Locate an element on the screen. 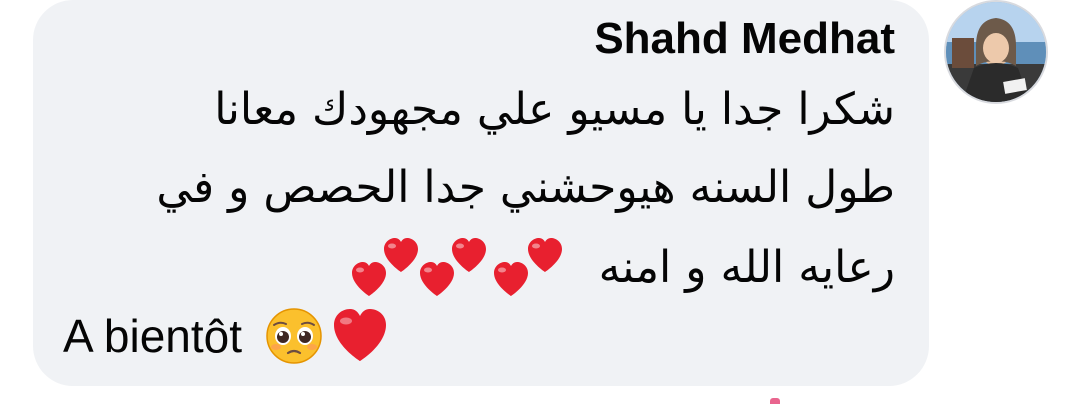  author-avatar is located at coordinates (996, 52).